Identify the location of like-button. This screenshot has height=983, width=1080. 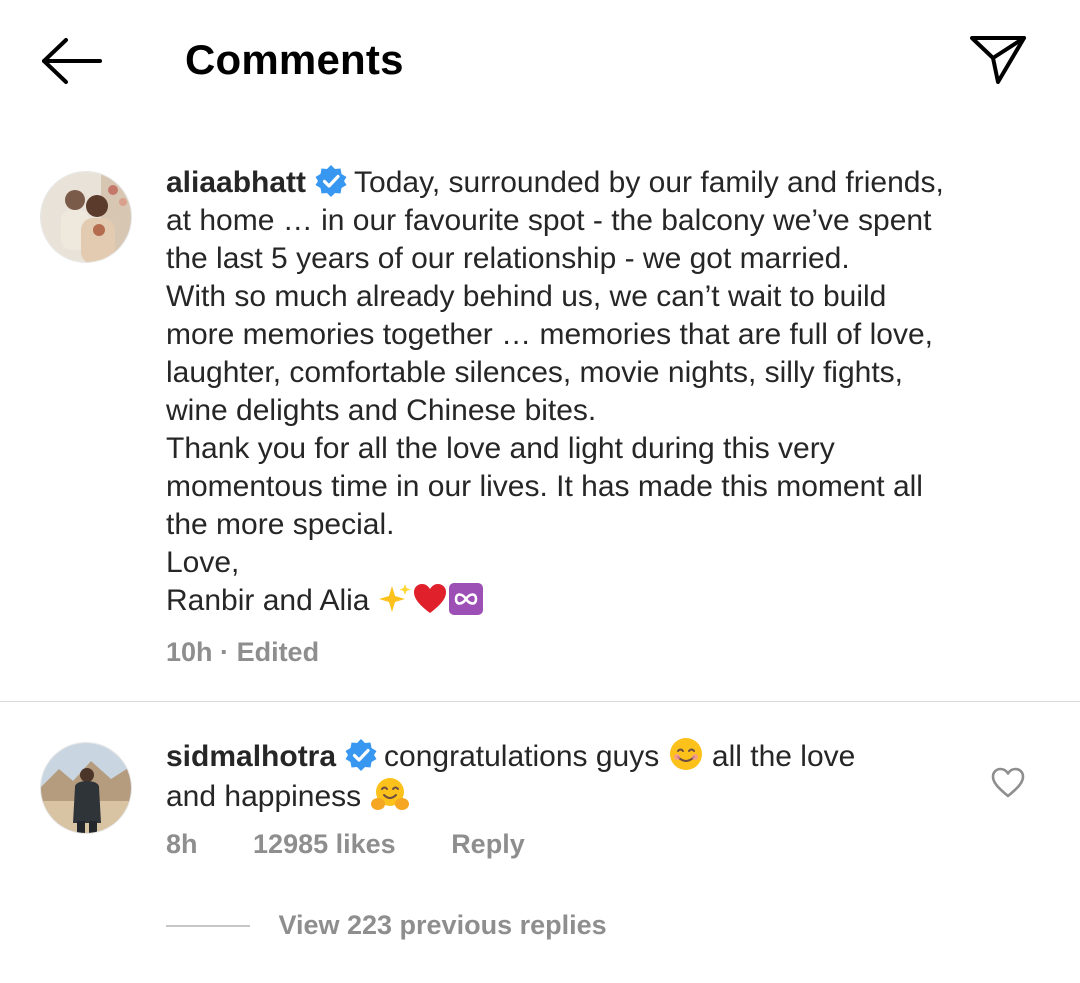
(1008, 783).